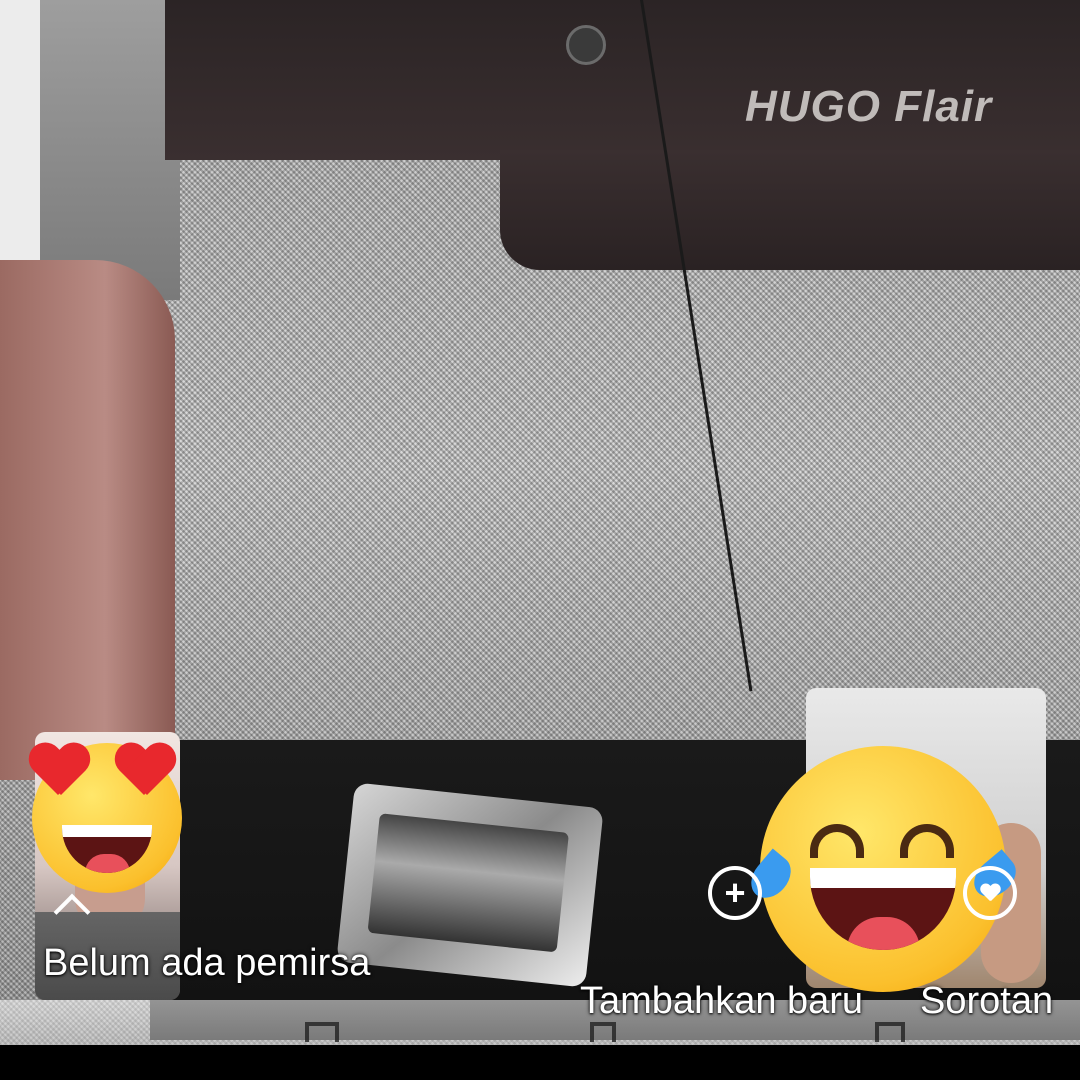 The width and height of the screenshot is (1080, 1080). I want to click on heart-eye-left-icon, so click(58, 771).